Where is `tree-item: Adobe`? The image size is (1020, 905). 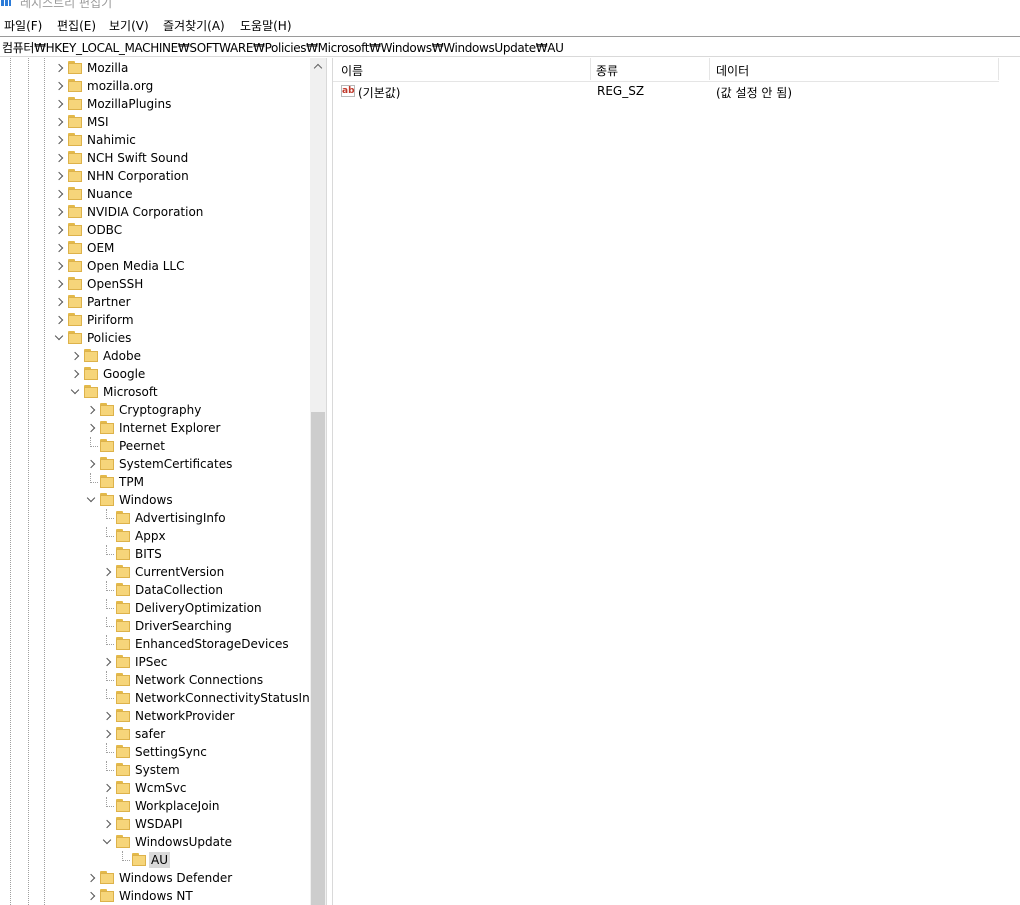
tree-item: Adobe is located at coordinates (155, 356).